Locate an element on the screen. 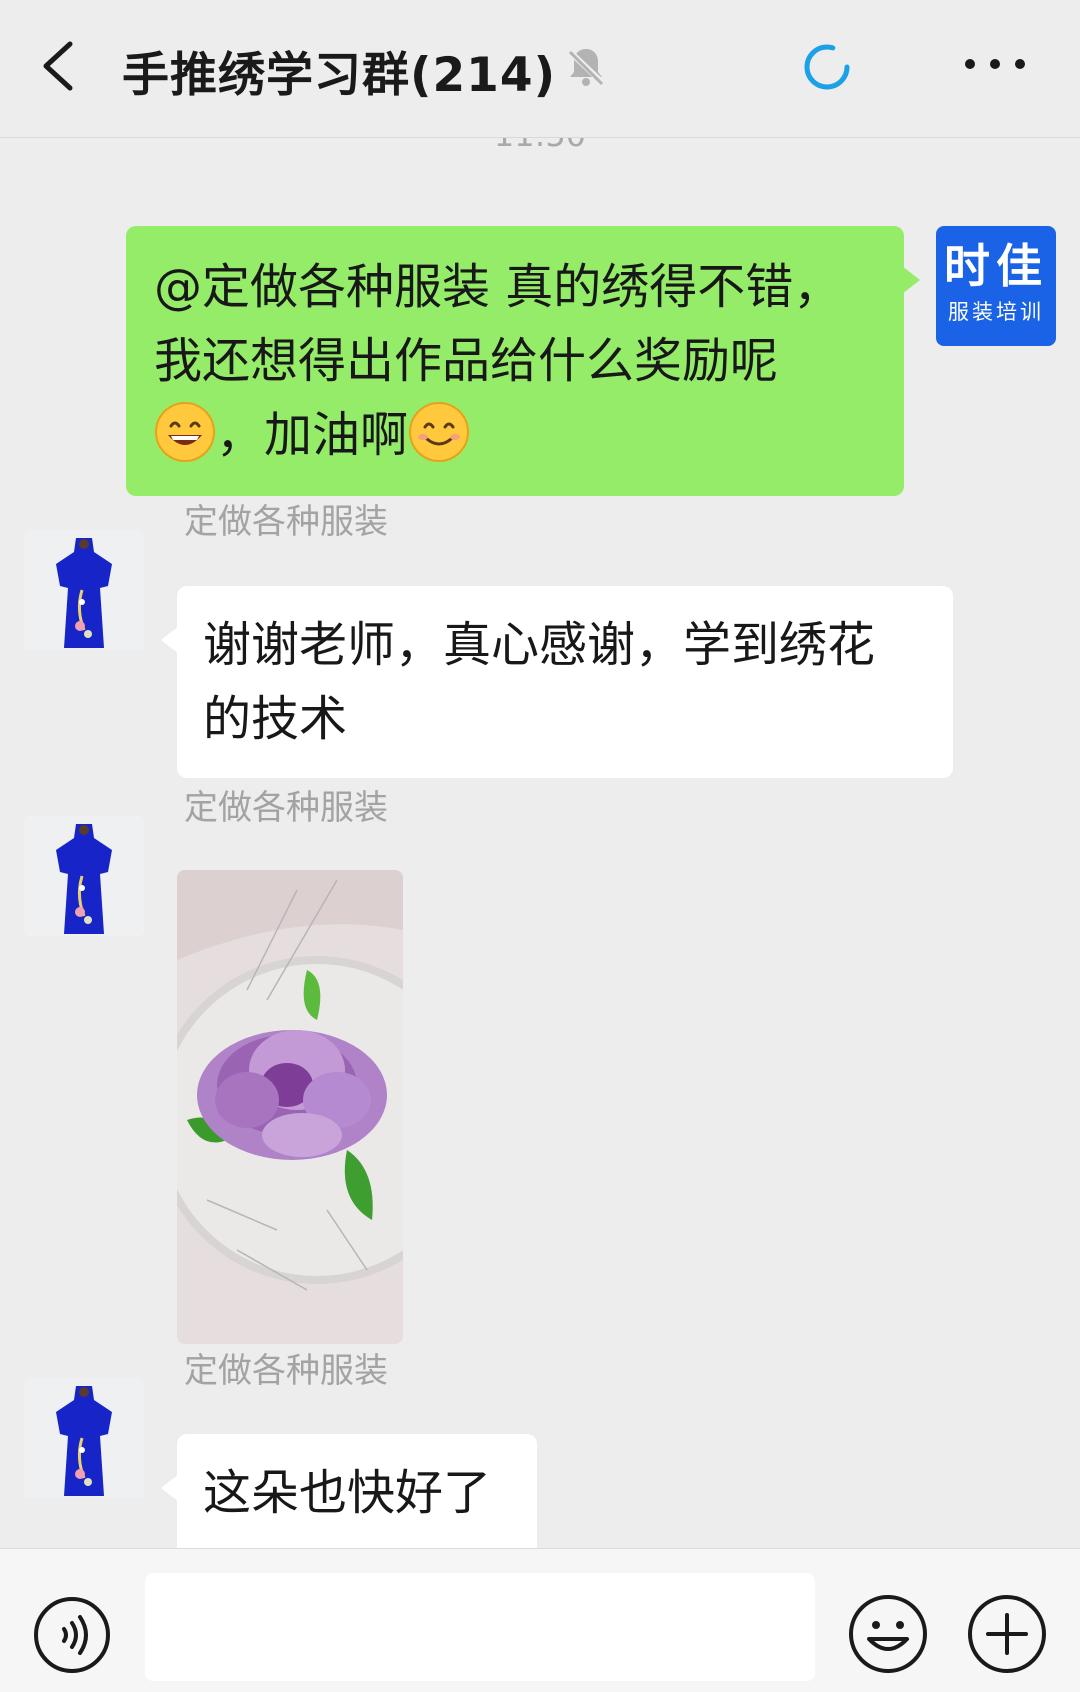 This screenshot has width=1080, height=1692. message-text-line: @定做各种服装 真的绣得不错， is located at coordinates (498, 287).